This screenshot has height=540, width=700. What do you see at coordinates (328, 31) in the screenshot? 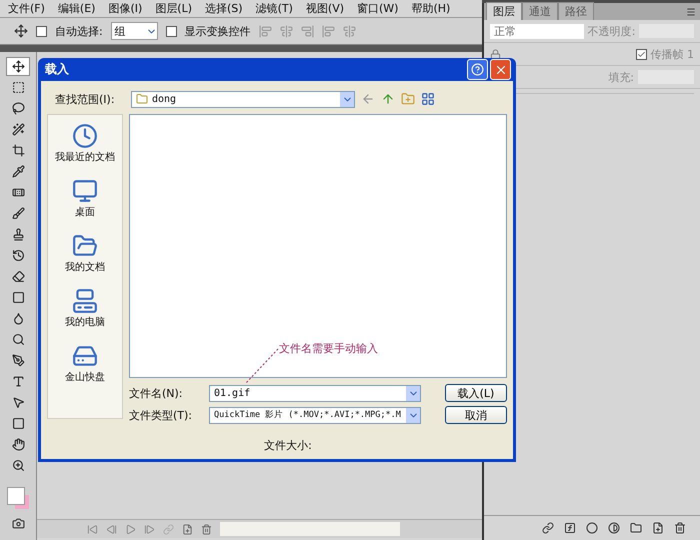
I see `align-left-icon` at bounding box center [328, 31].